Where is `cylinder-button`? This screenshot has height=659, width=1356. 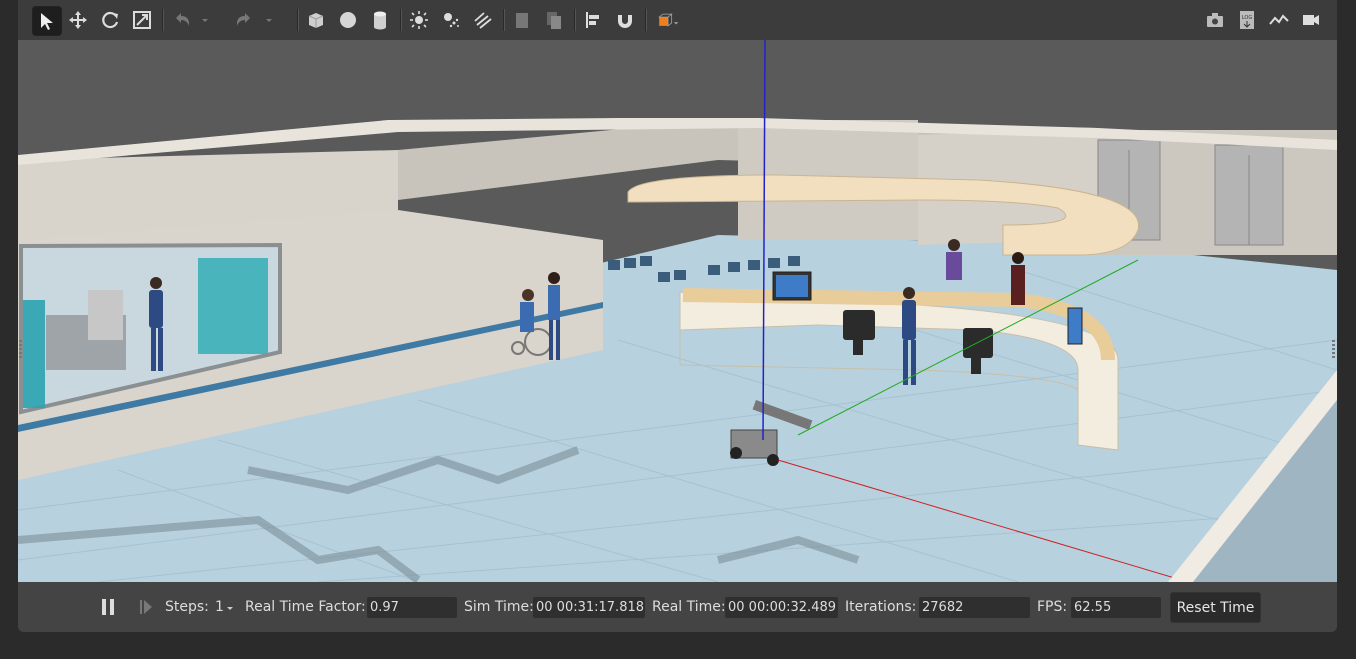
cylinder-button is located at coordinates (380, 20).